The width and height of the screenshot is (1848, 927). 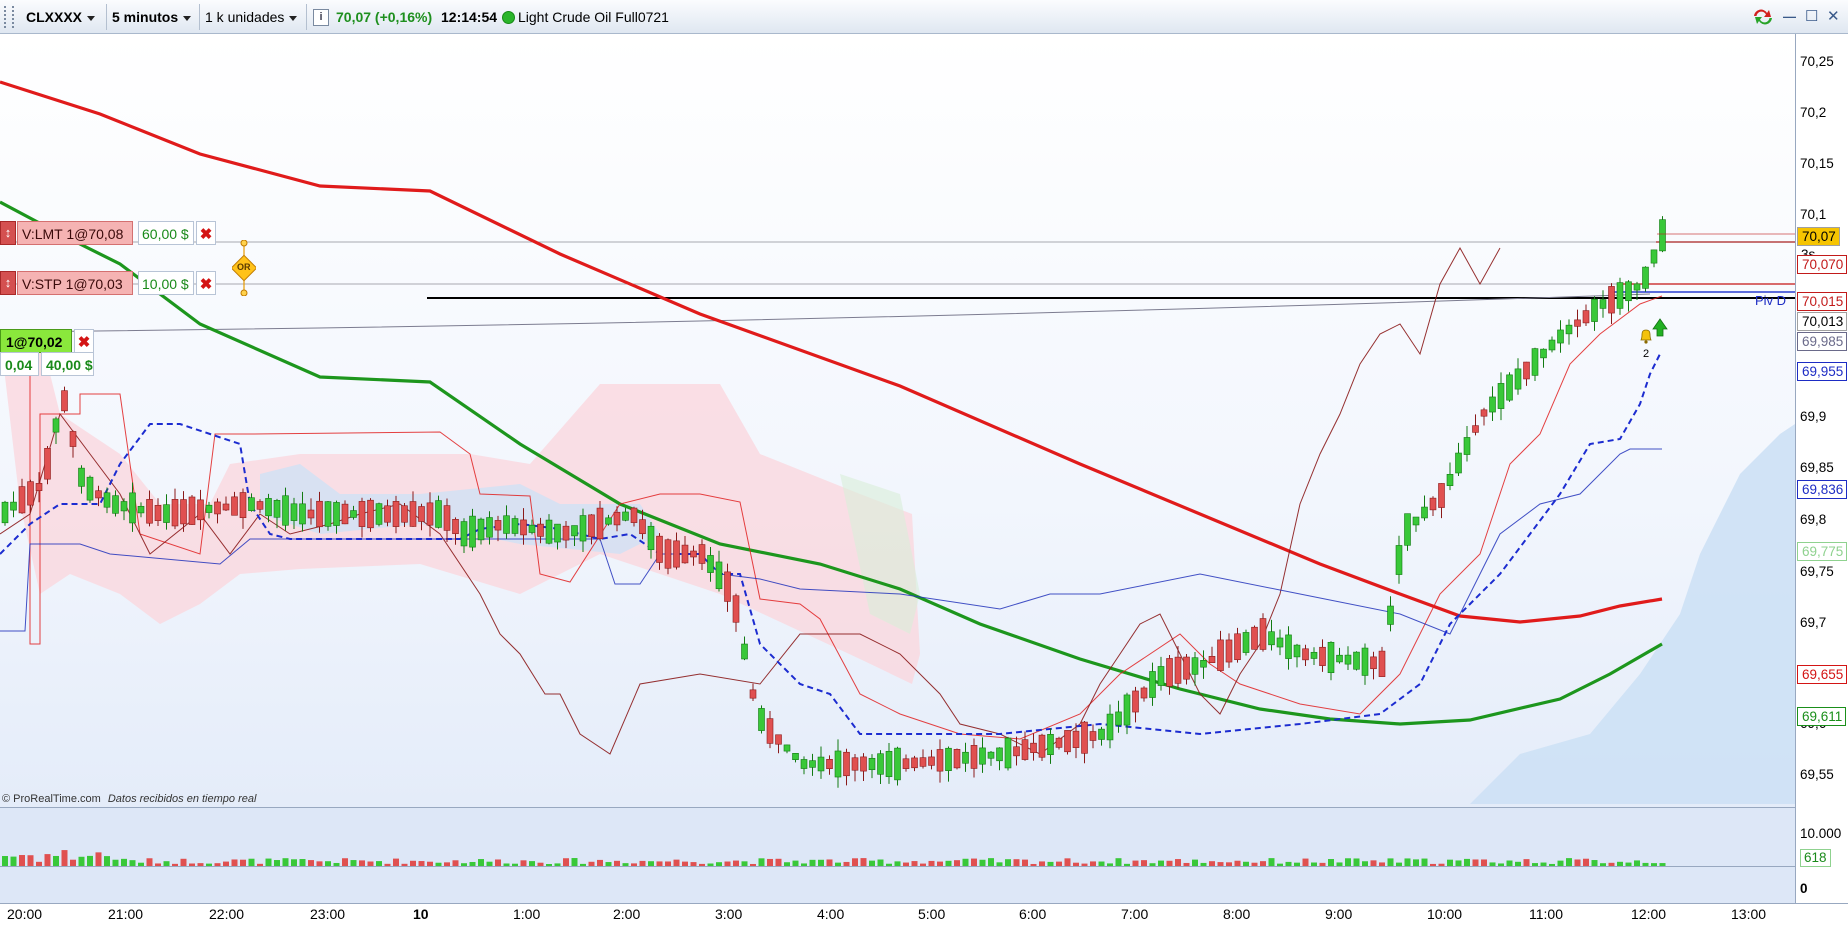 I want to click on cancel-stop-order-button: ✖, so click(x=206, y=283).